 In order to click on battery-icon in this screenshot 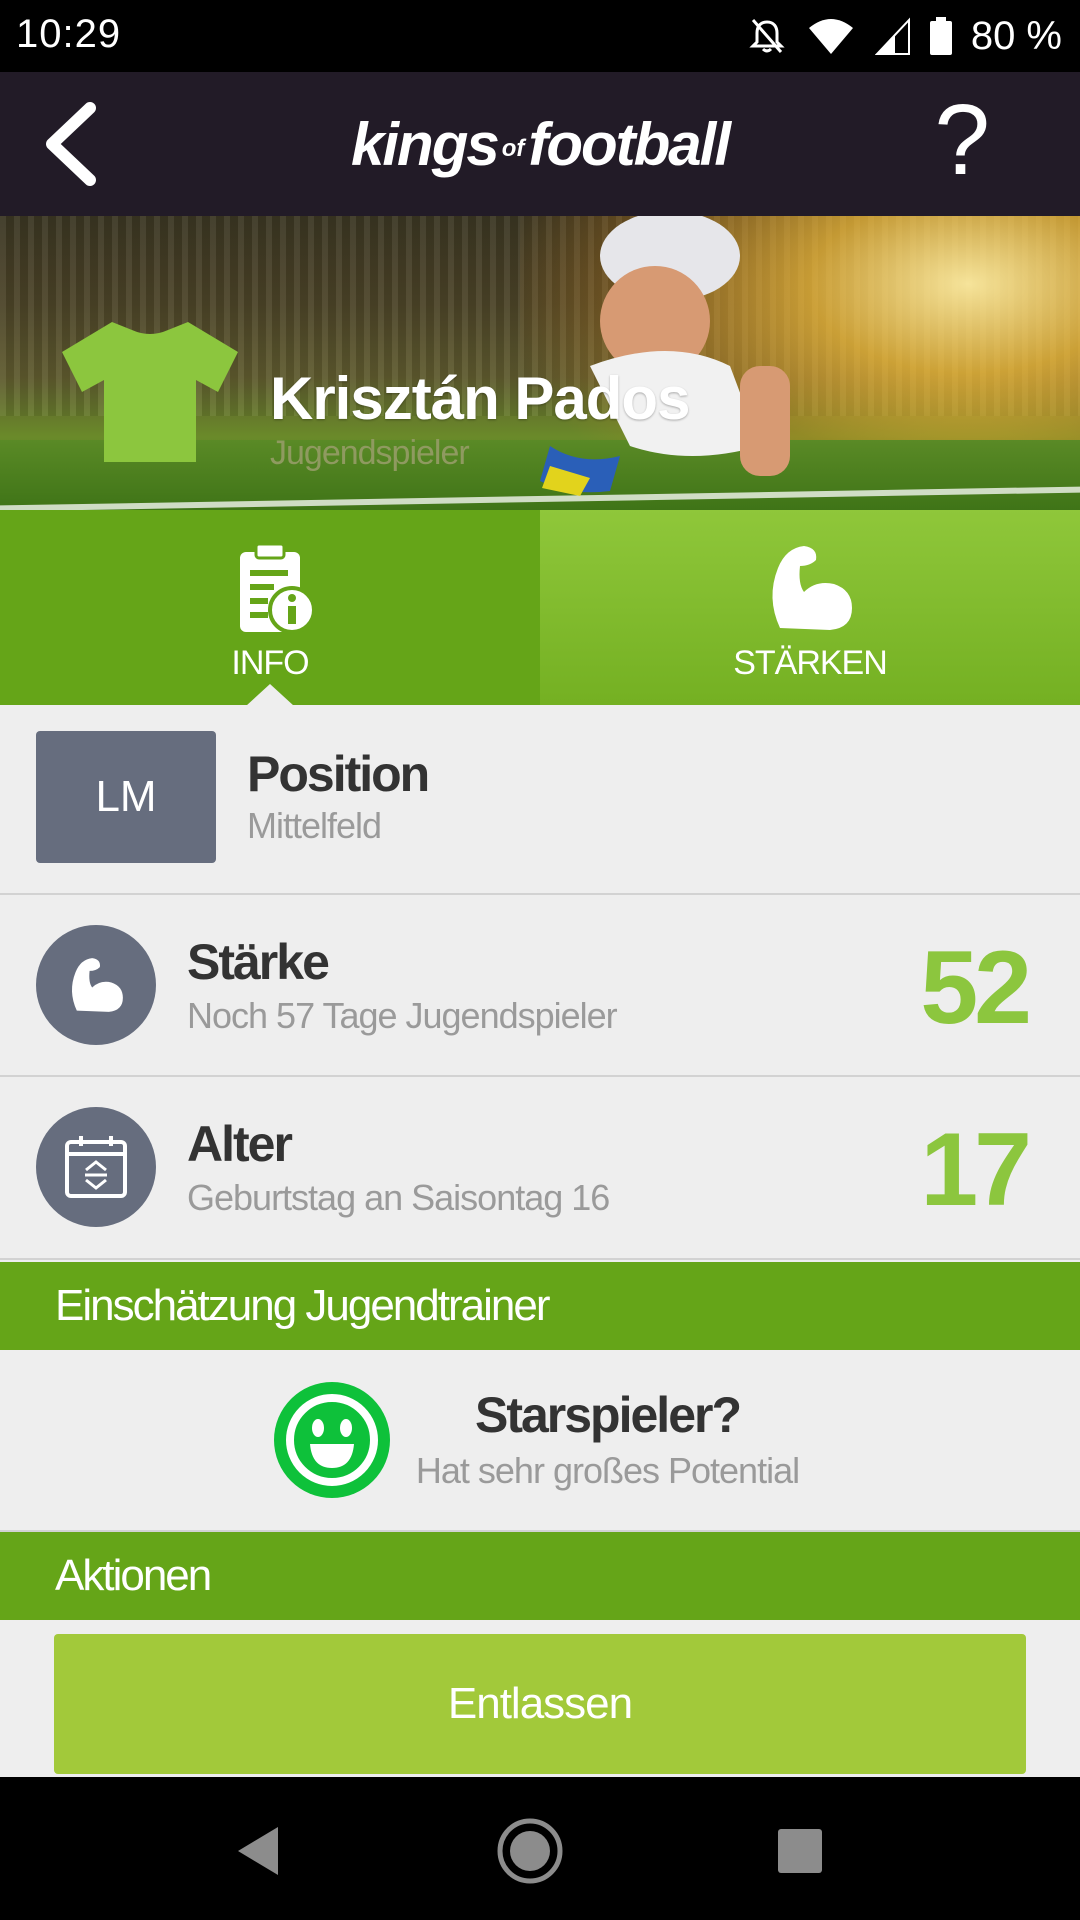, I will do `click(940, 36)`.